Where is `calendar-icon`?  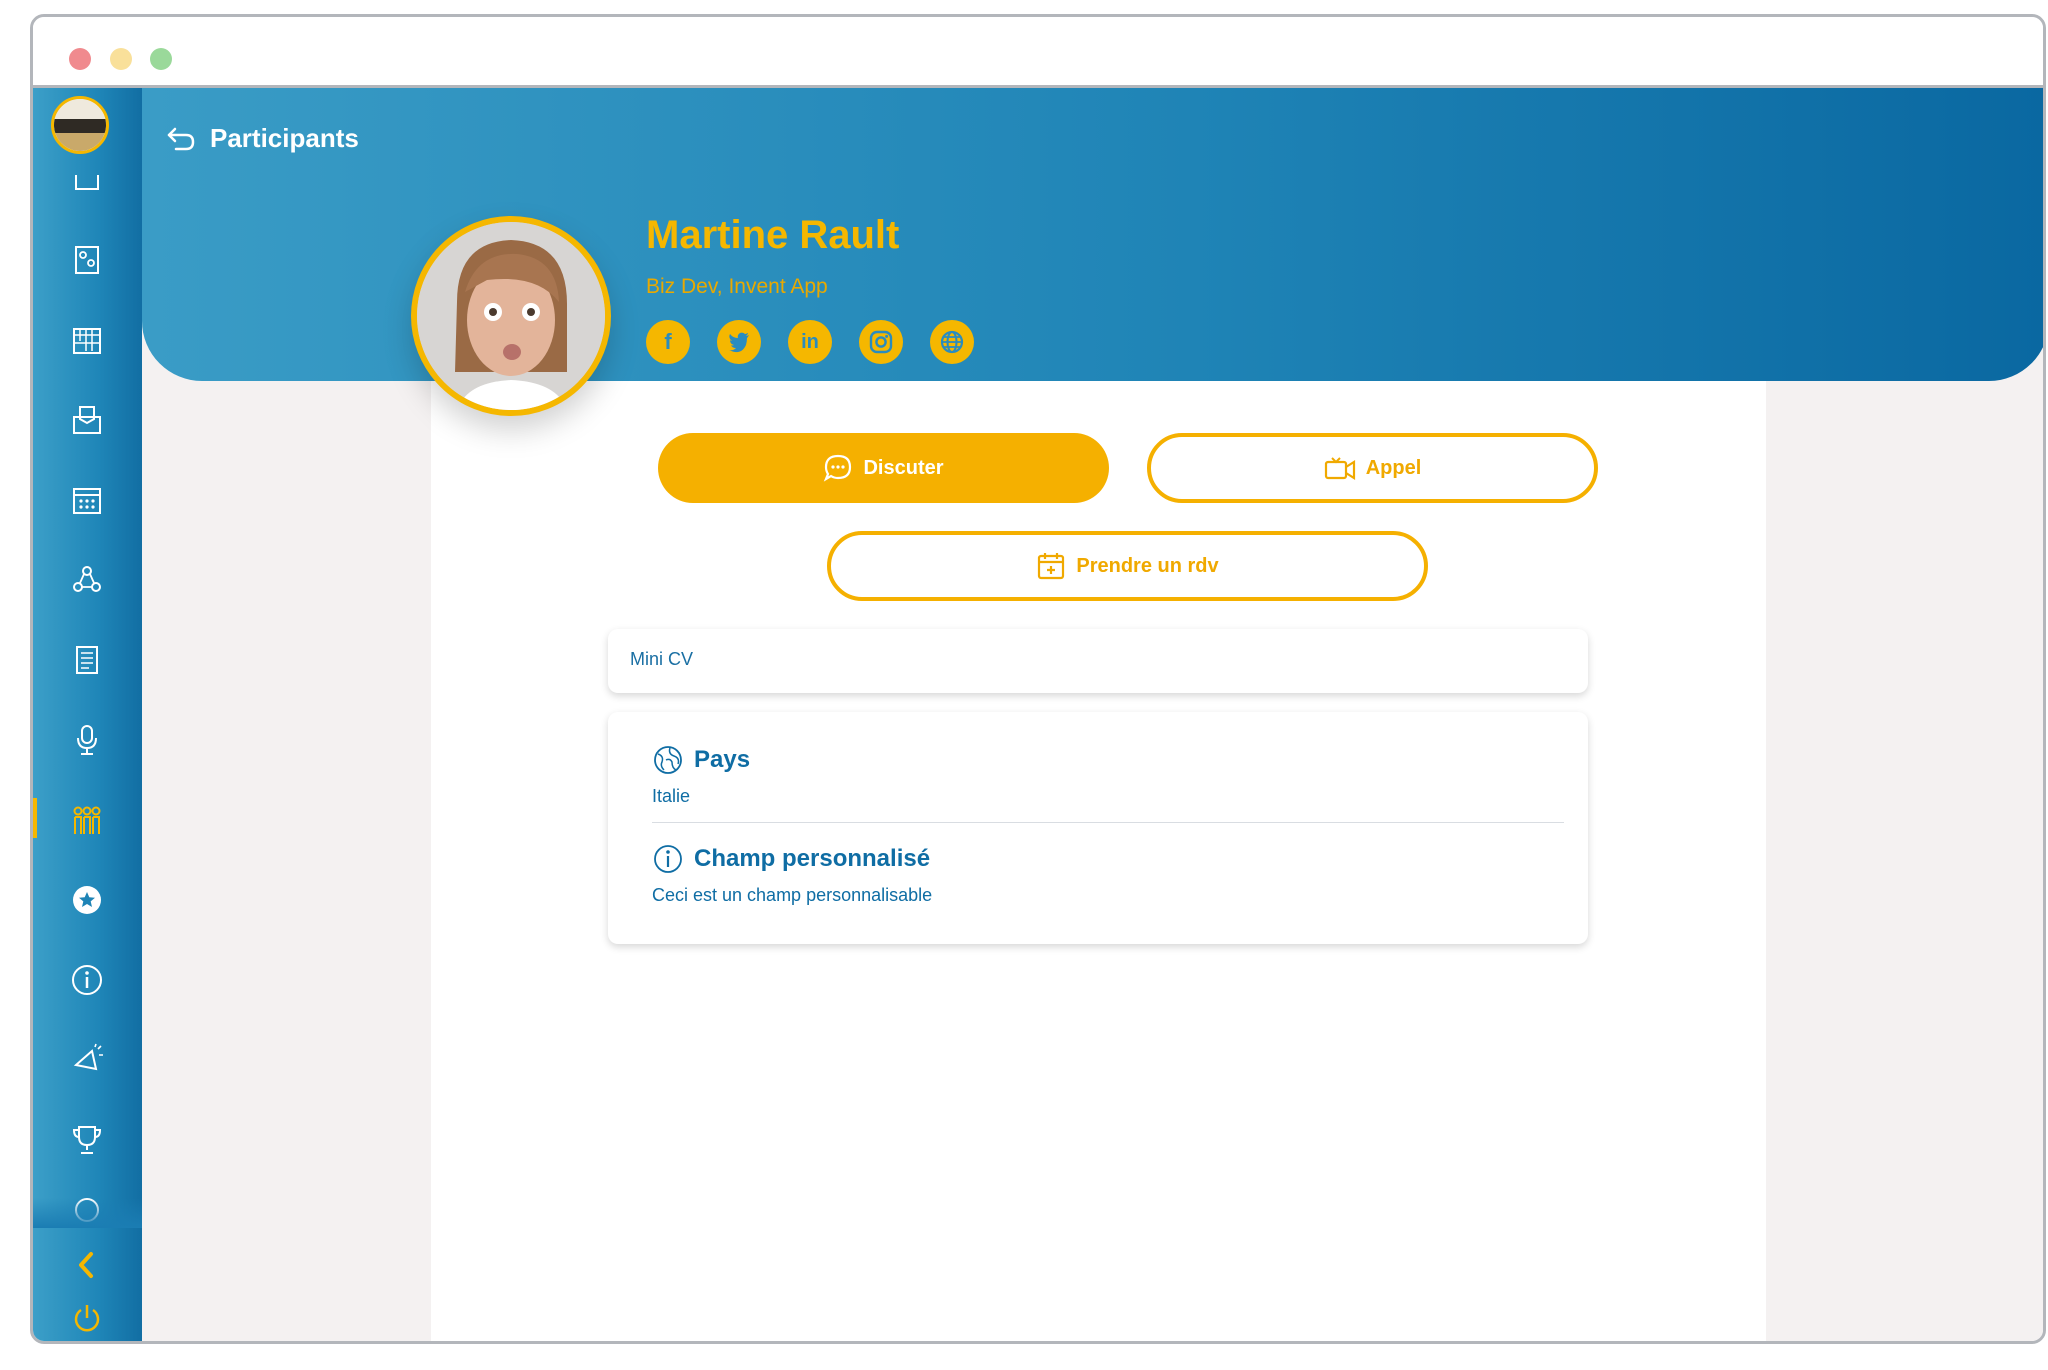
calendar-icon is located at coordinates (87, 341).